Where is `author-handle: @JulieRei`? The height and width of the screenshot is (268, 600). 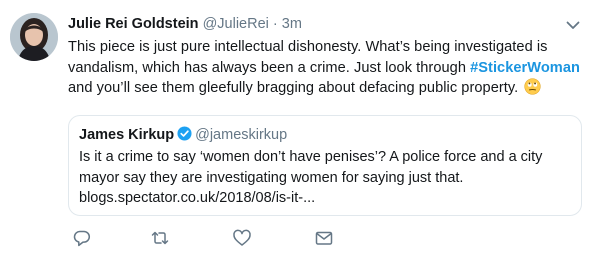
author-handle: @JulieRei is located at coordinates (236, 24).